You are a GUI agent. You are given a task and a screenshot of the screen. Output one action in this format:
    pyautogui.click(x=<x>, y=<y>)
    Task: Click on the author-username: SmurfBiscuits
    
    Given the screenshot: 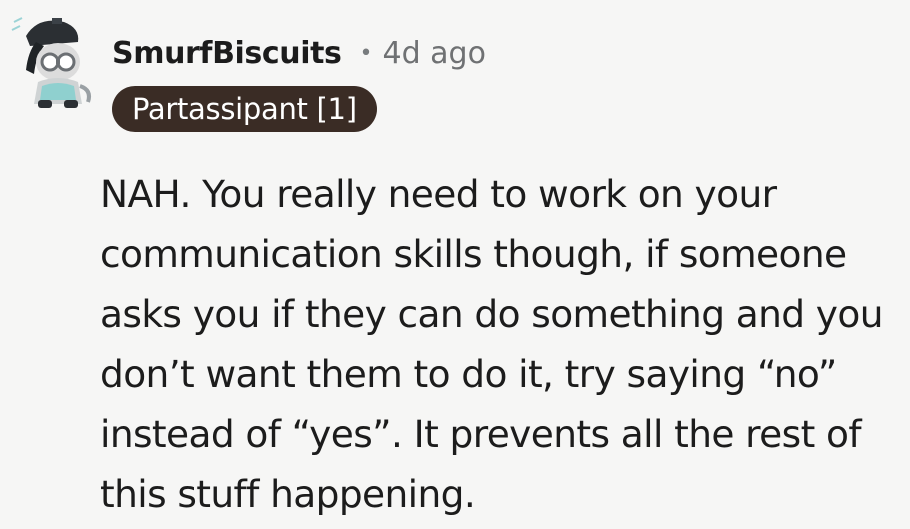 What is the action you would take?
    pyautogui.click(x=227, y=53)
    